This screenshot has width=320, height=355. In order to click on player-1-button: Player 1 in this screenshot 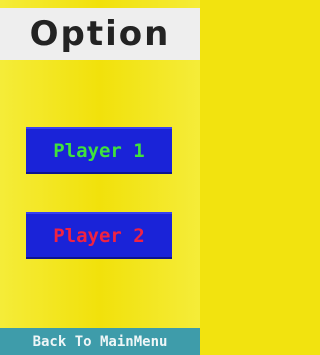, I will do `click(99, 150)`.